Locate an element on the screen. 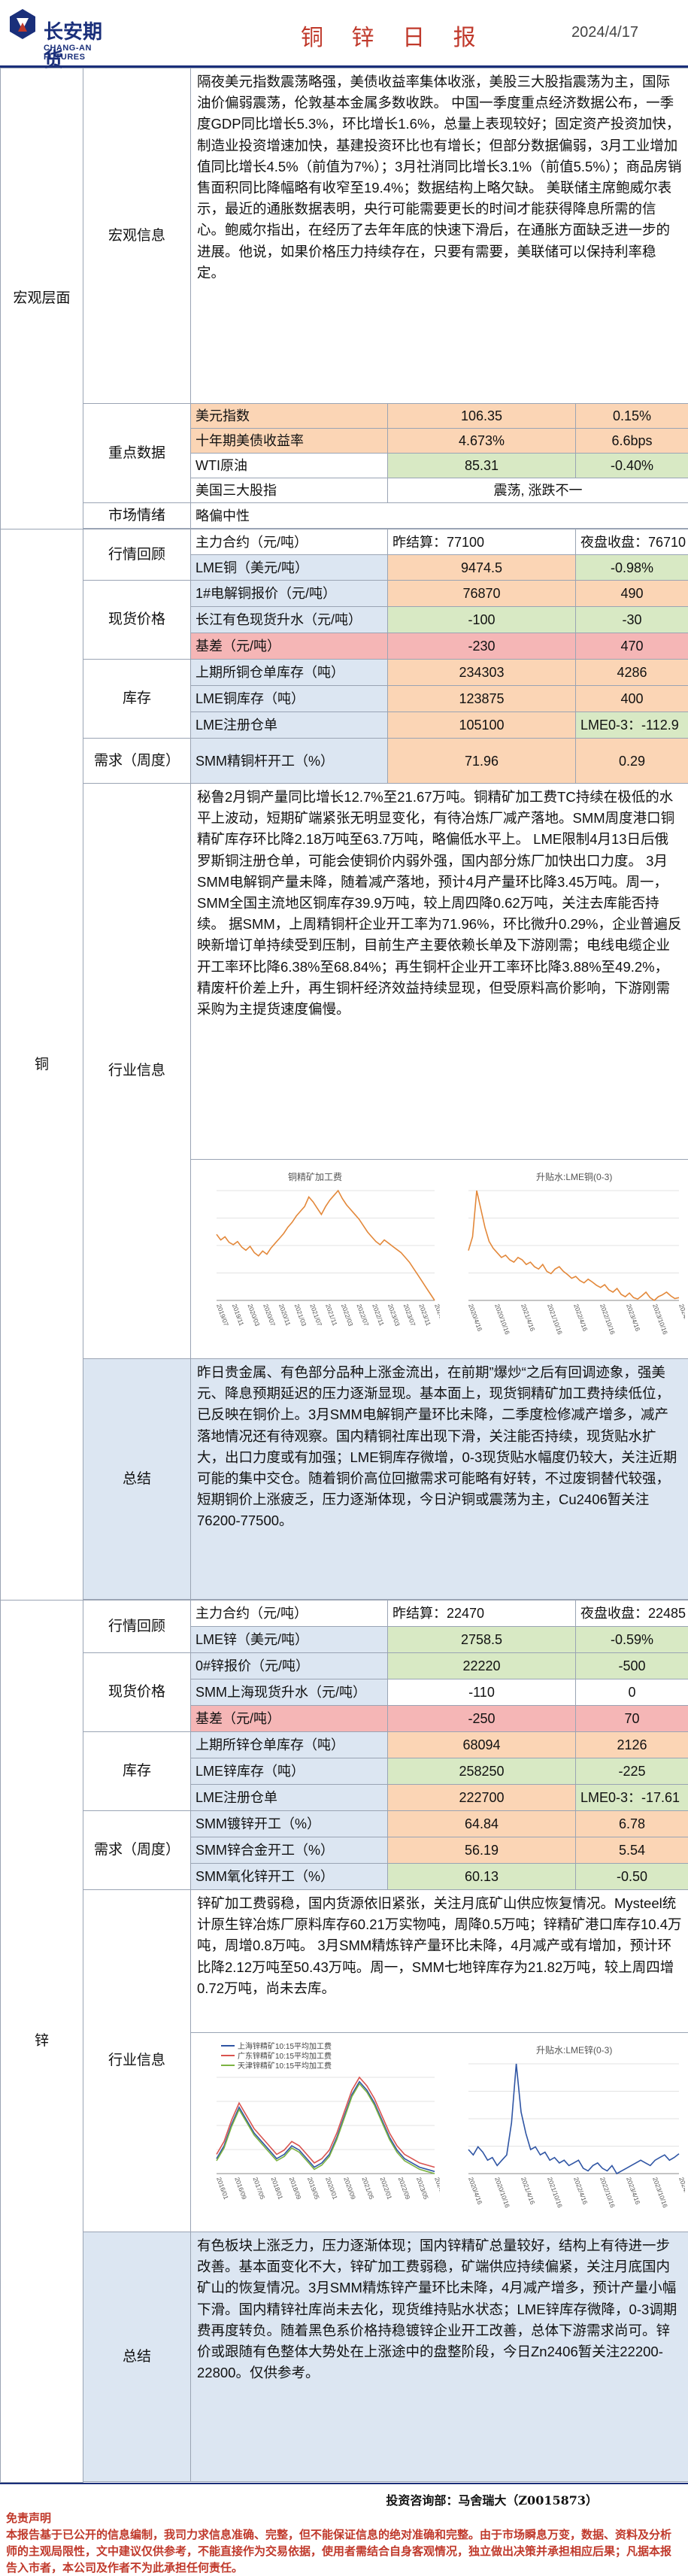  zinc-demand-change: 5.54 is located at coordinates (632, 1850).